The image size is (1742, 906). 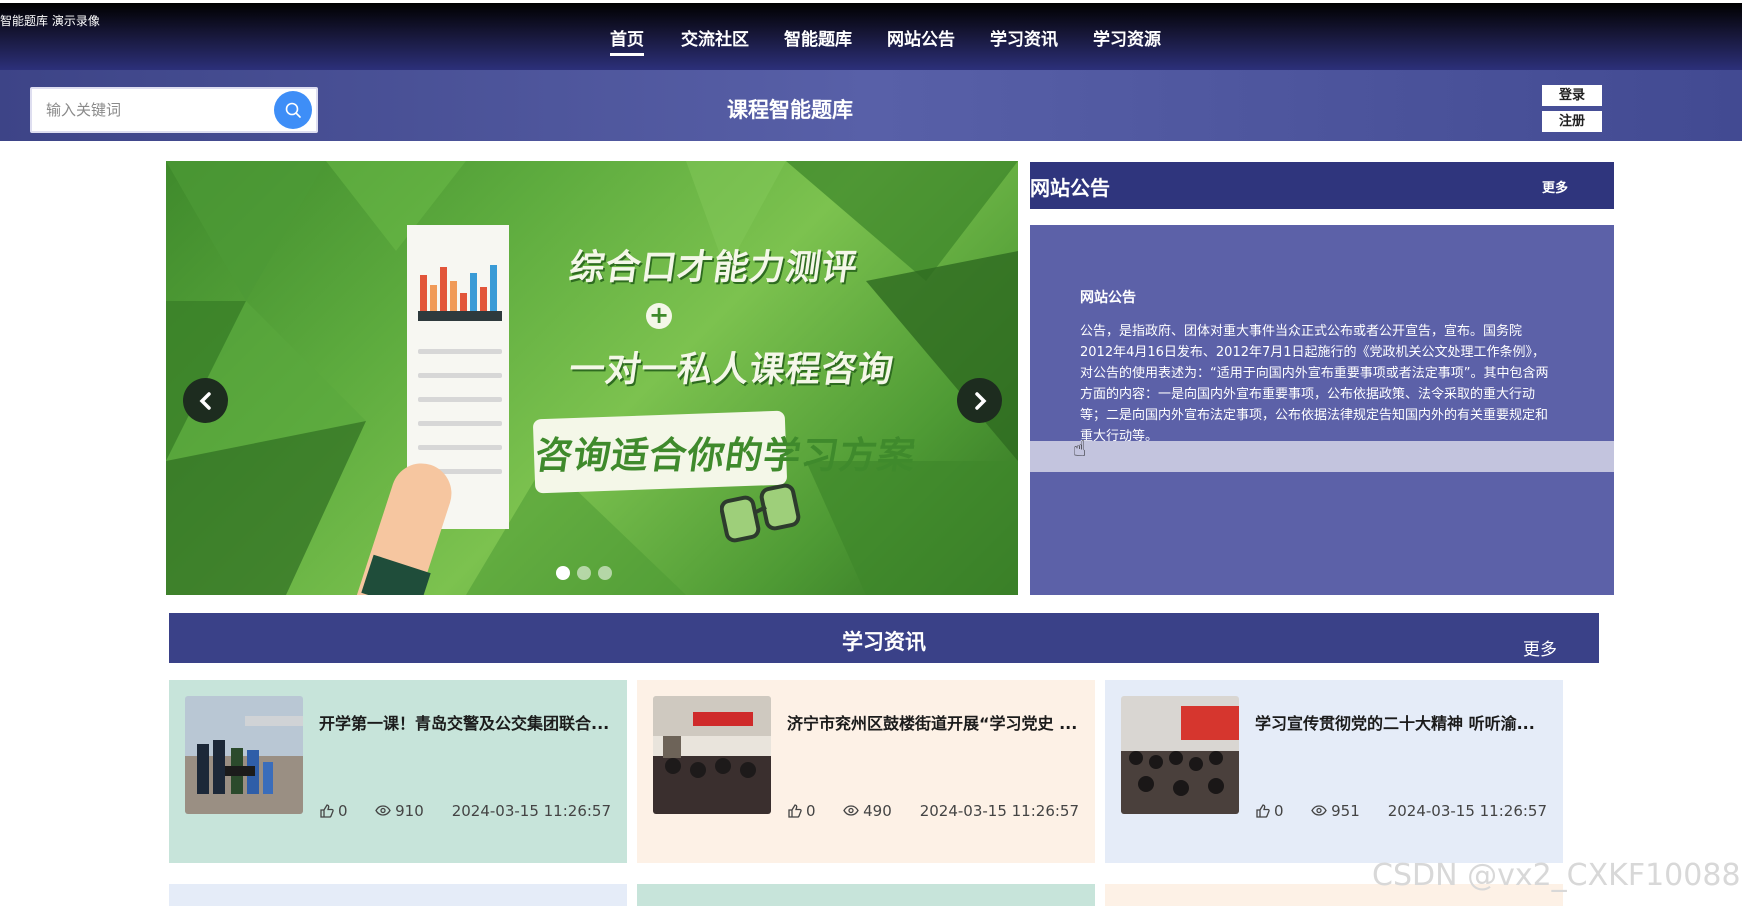 What do you see at coordinates (371, 811) in the screenshot?
I see `news-card-stats: 0 910` at bounding box center [371, 811].